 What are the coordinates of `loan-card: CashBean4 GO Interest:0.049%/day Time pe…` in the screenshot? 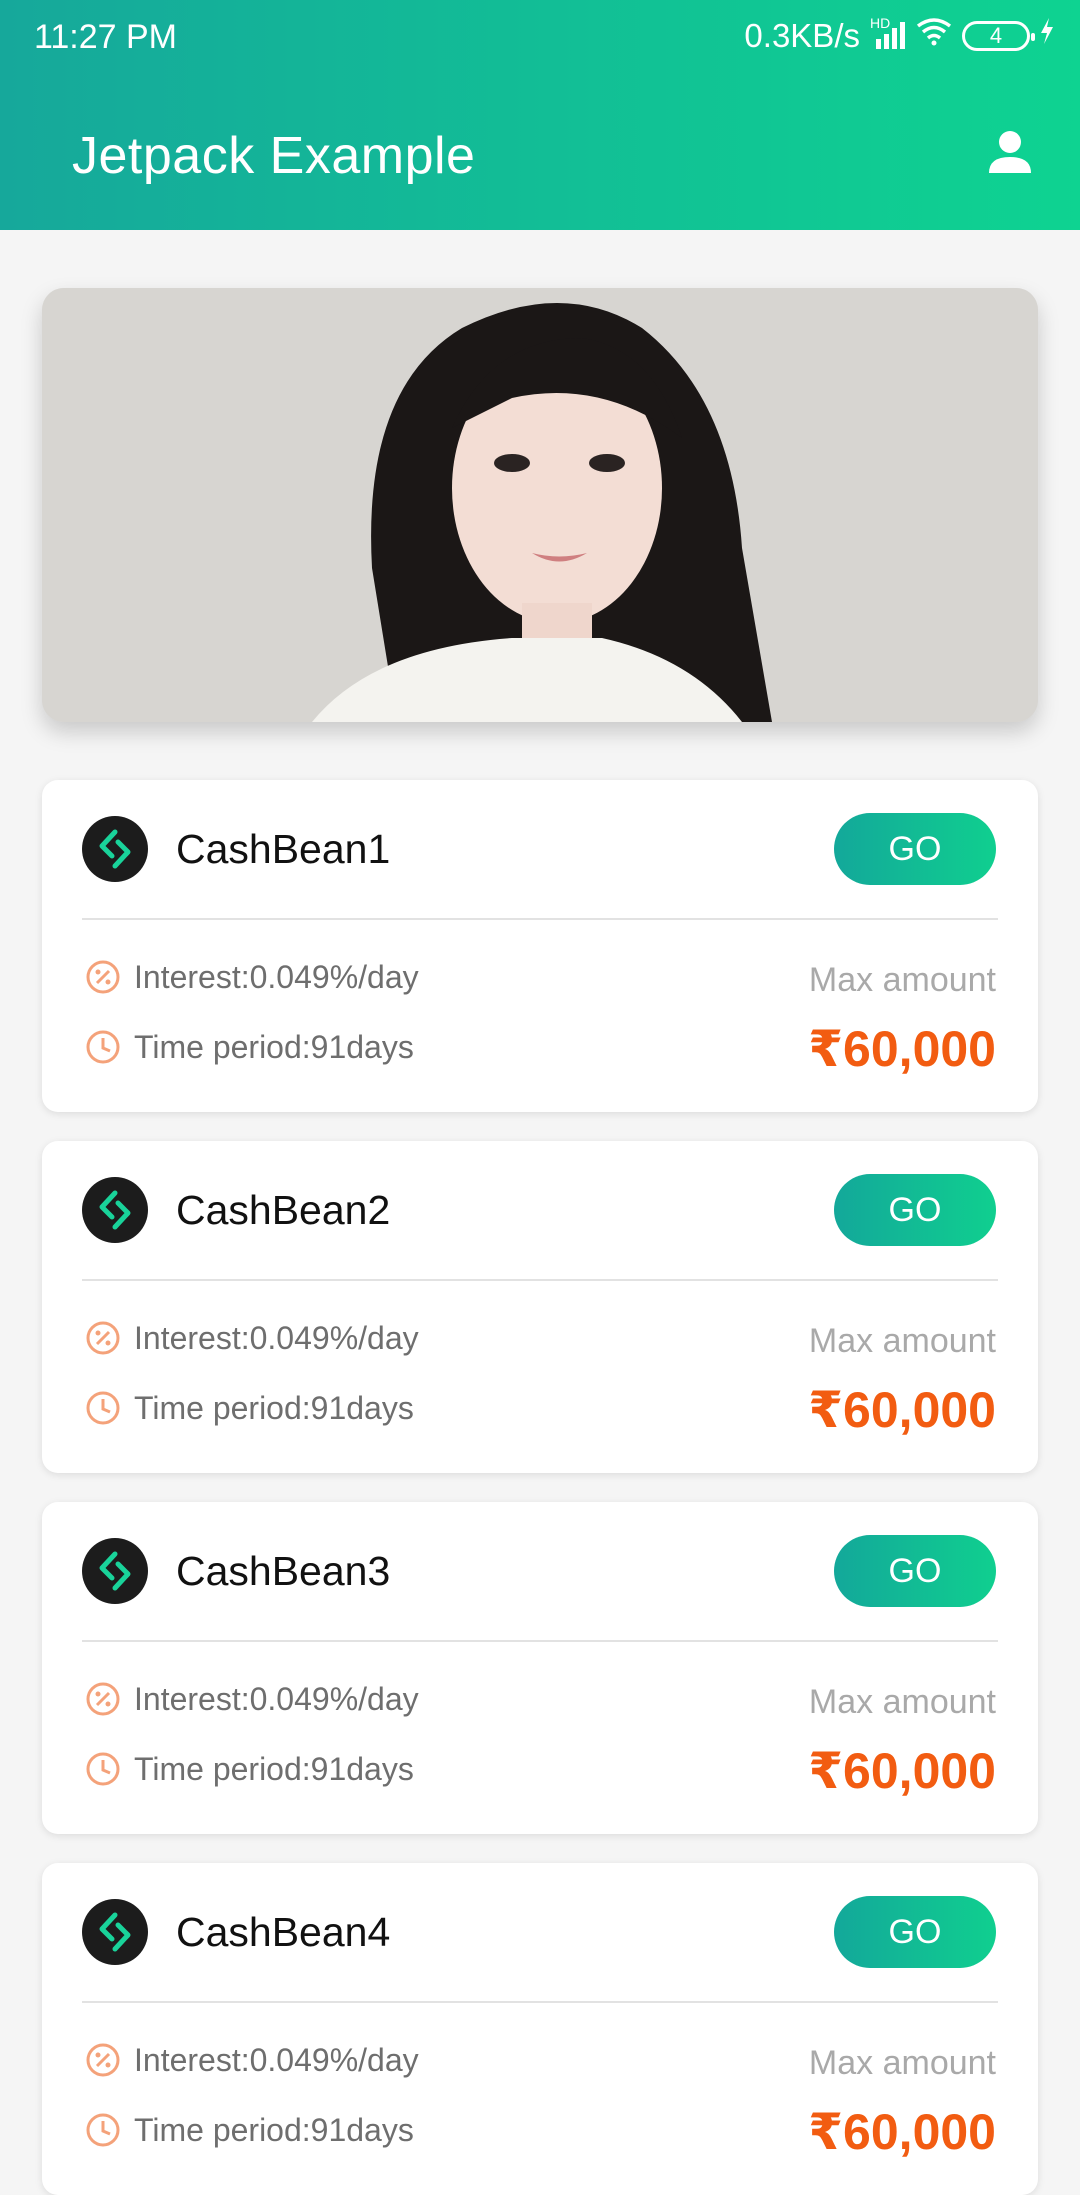 It's located at (540, 2029).